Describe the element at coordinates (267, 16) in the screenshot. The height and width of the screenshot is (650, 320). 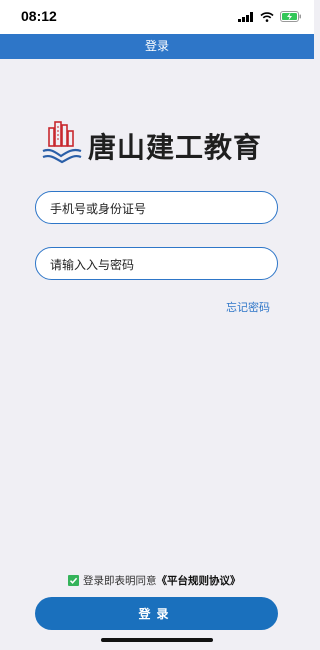
I see `wifi-icon` at that location.